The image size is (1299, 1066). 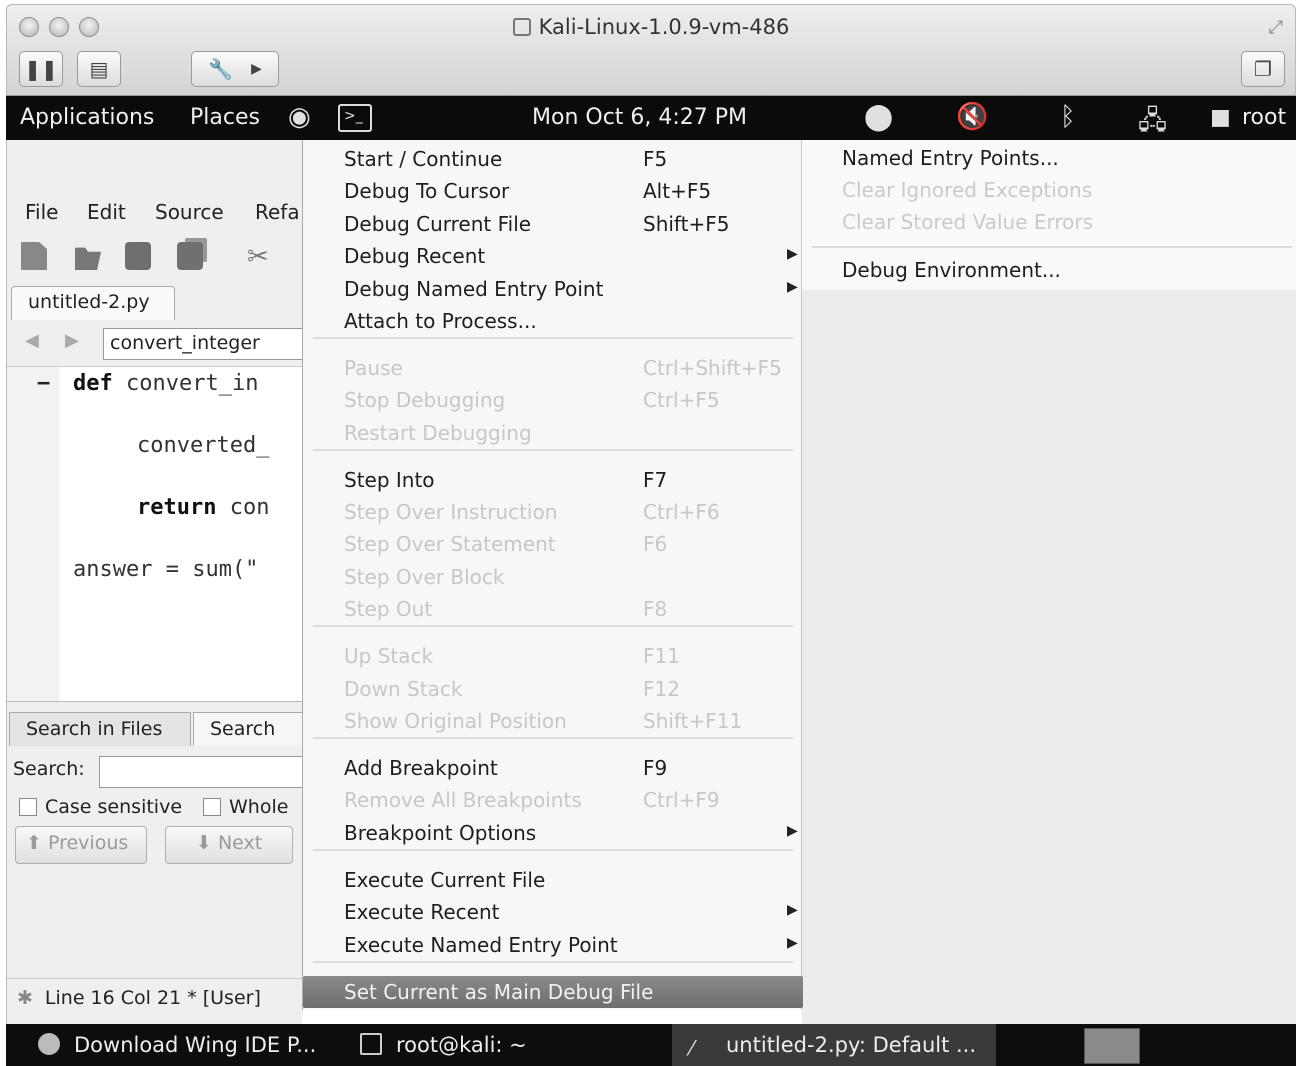 I want to click on search-row: Search:, so click(x=155, y=772).